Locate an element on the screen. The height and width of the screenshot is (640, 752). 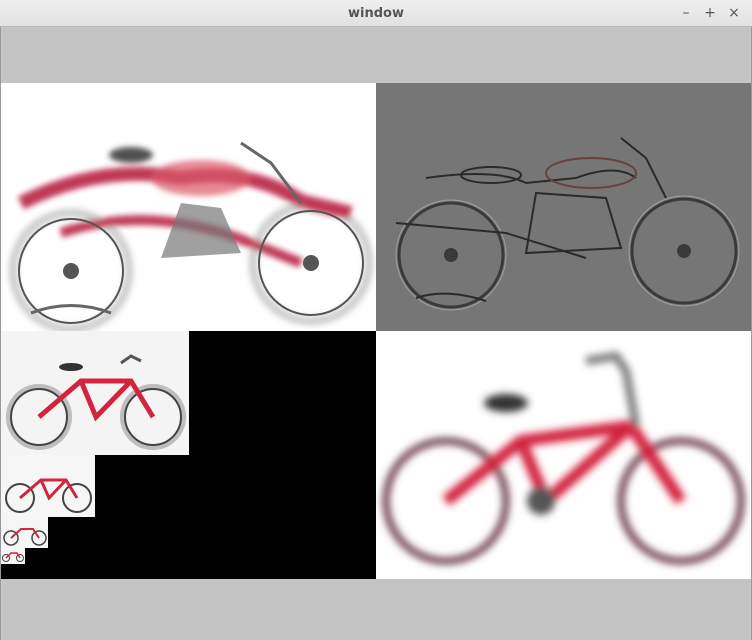
top-empty-area is located at coordinates (376, 55).